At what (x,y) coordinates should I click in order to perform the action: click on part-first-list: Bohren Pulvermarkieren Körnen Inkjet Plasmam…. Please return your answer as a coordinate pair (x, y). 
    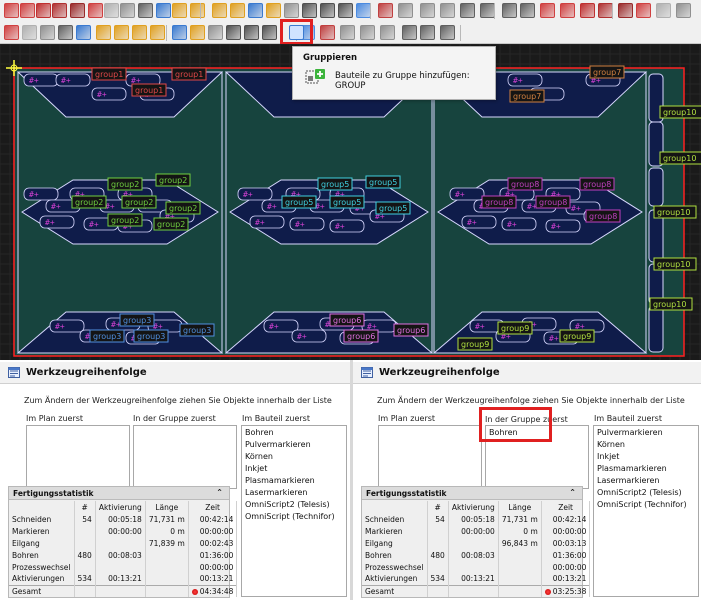
    Looking at the image, I should click on (294, 511).